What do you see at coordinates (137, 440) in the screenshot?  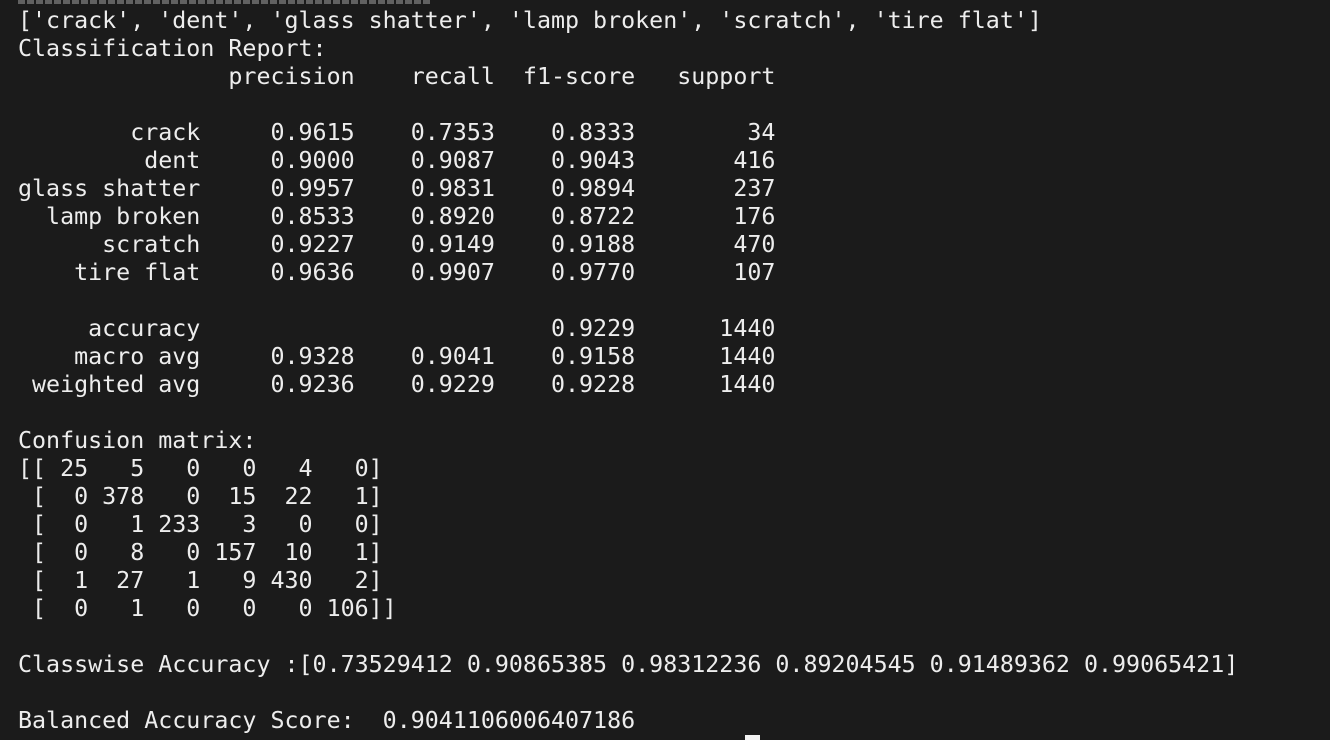 I see `confusion-title: Confusion matrix:` at bounding box center [137, 440].